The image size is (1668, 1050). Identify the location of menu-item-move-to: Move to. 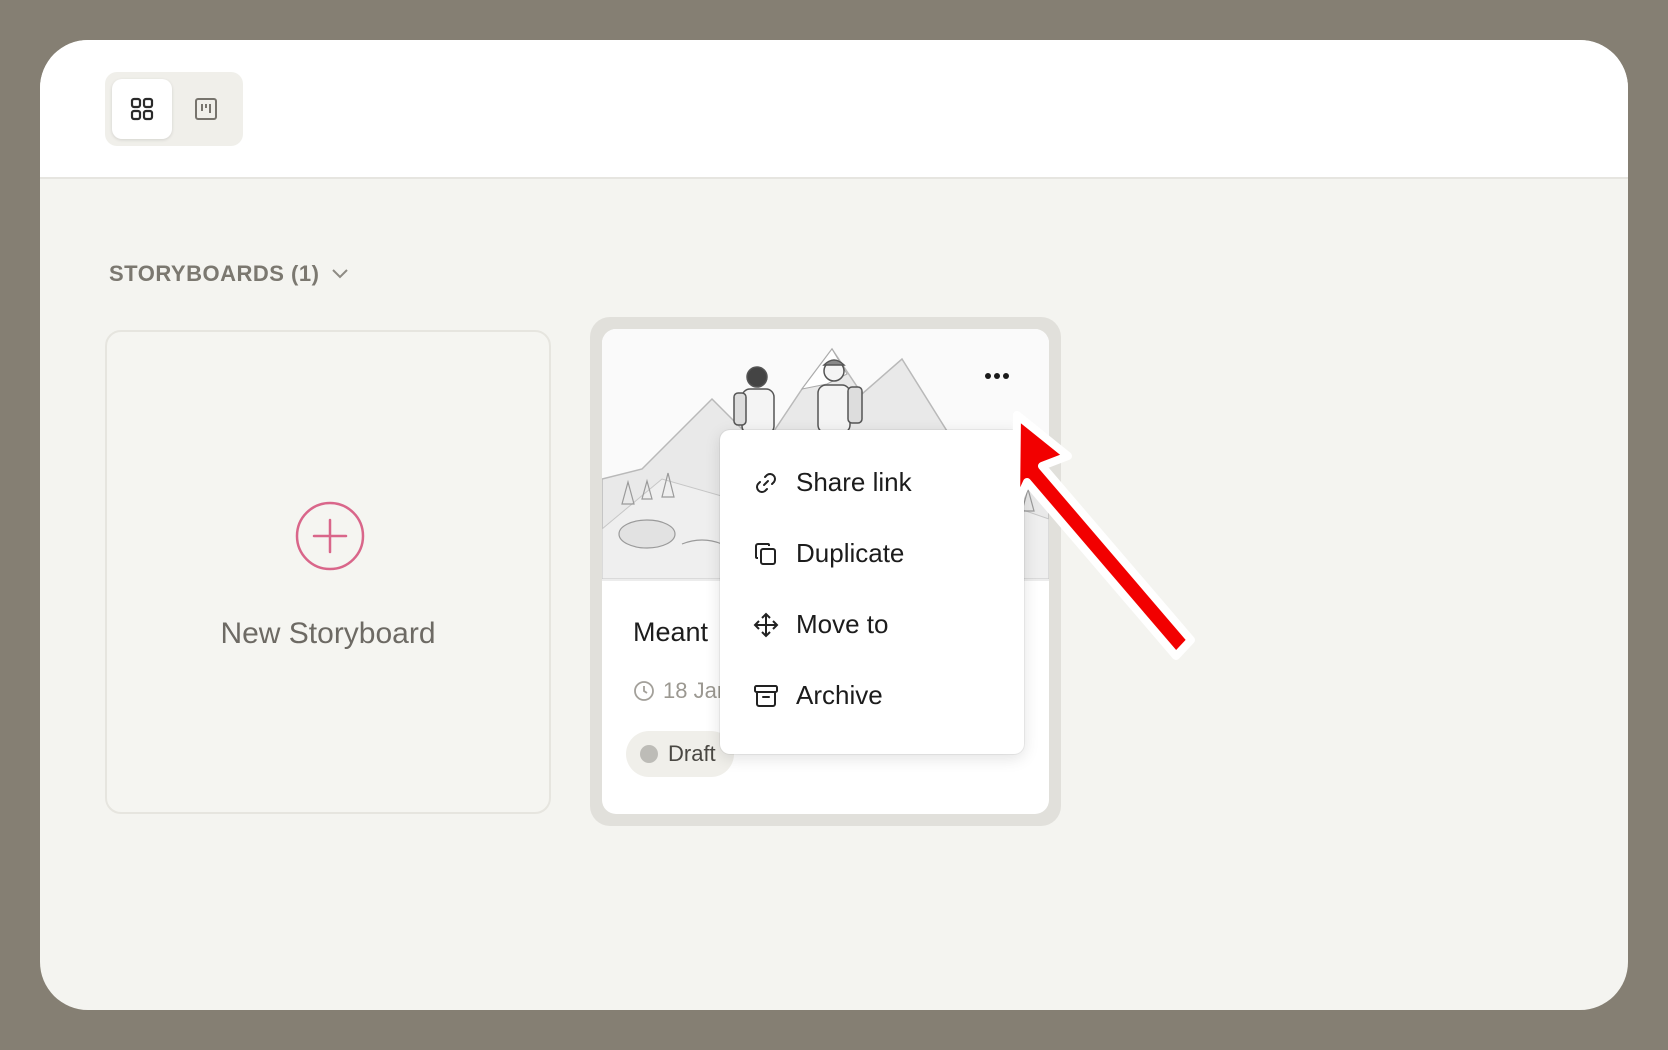
(872, 624).